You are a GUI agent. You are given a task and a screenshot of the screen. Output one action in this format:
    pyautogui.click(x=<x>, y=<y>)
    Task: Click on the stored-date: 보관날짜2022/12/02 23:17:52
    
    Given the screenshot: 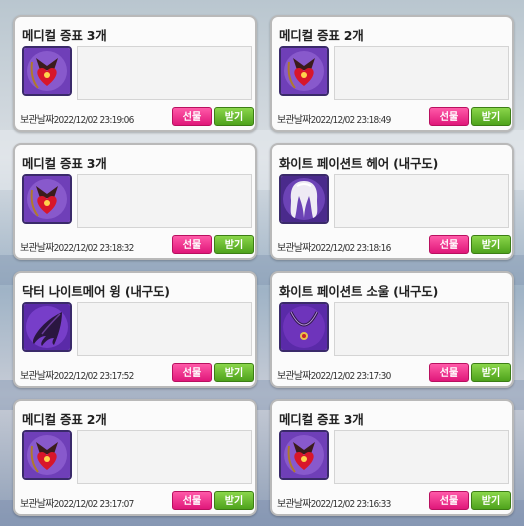 What is the action you would take?
    pyautogui.click(x=77, y=376)
    